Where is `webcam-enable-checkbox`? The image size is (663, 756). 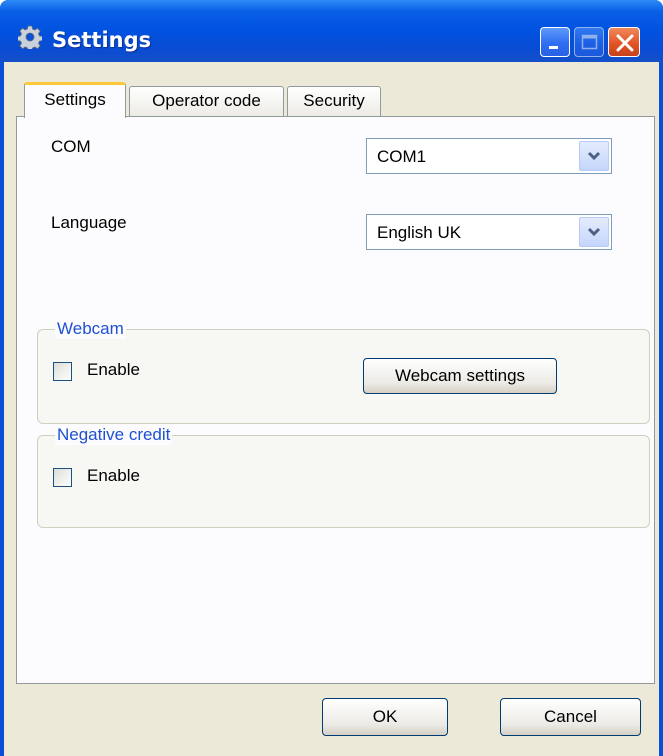 webcam-enable-checkbox is located at coordinates (62, 371).